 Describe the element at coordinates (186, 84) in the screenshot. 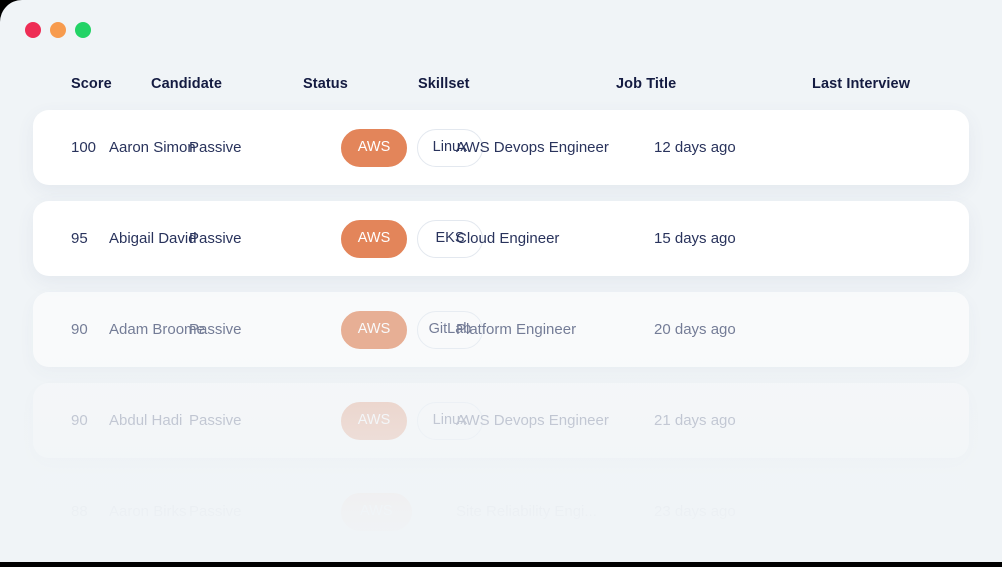

I see `column-header-candidate: Candidate` at that location.